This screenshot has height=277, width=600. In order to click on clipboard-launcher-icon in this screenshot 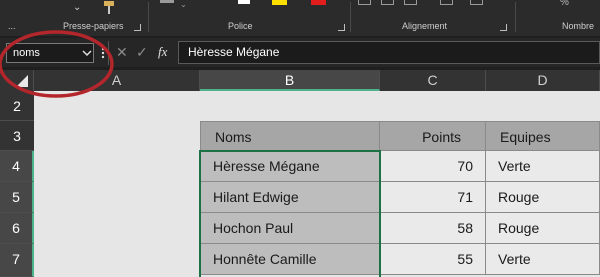, I will do `click(137, 27)`.